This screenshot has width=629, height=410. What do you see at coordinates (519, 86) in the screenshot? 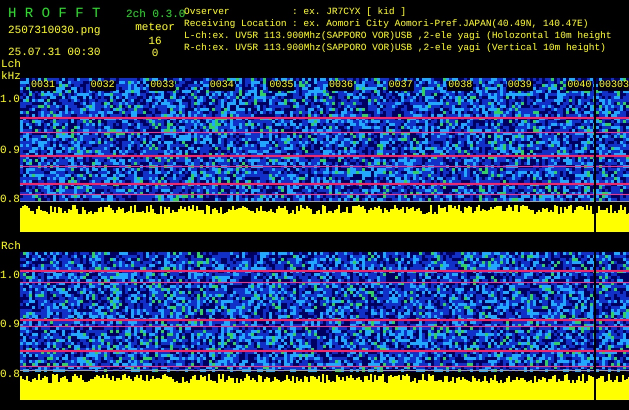
I see `time-label: 0039` at bounding box center [519, 86].